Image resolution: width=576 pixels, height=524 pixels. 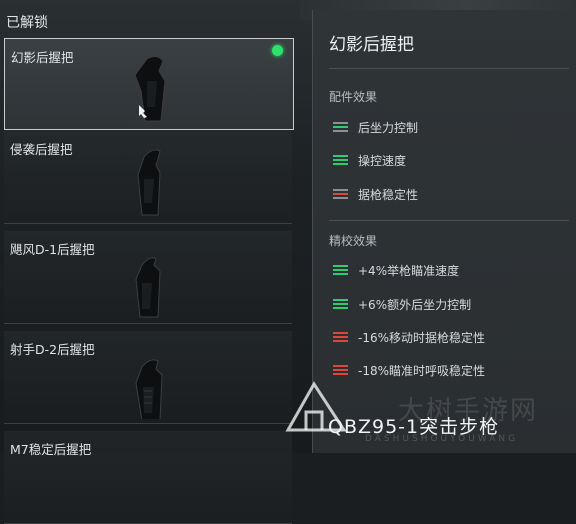 I want to click on grip-item-hurricane-d1: 飓风D-1后握把, so click(x=148, y=277).